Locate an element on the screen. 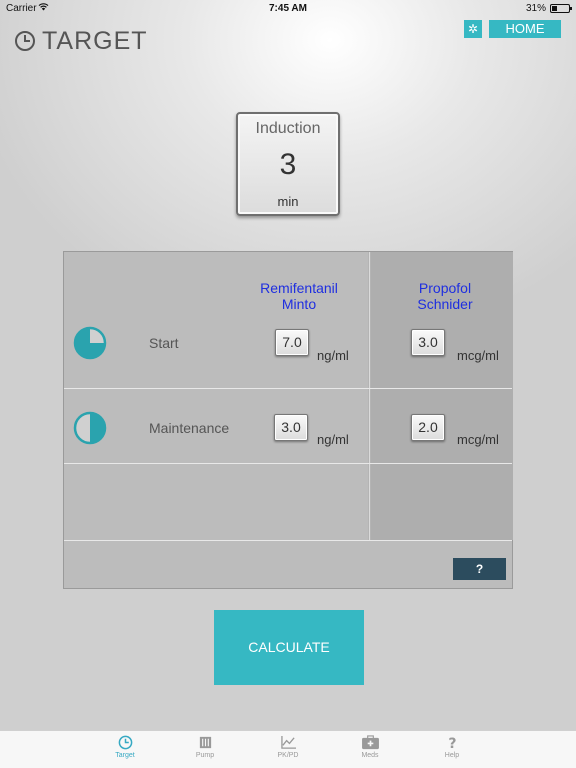 The image size is (576, 768). tab-meds: Meds is located at coordinates (370, 747).